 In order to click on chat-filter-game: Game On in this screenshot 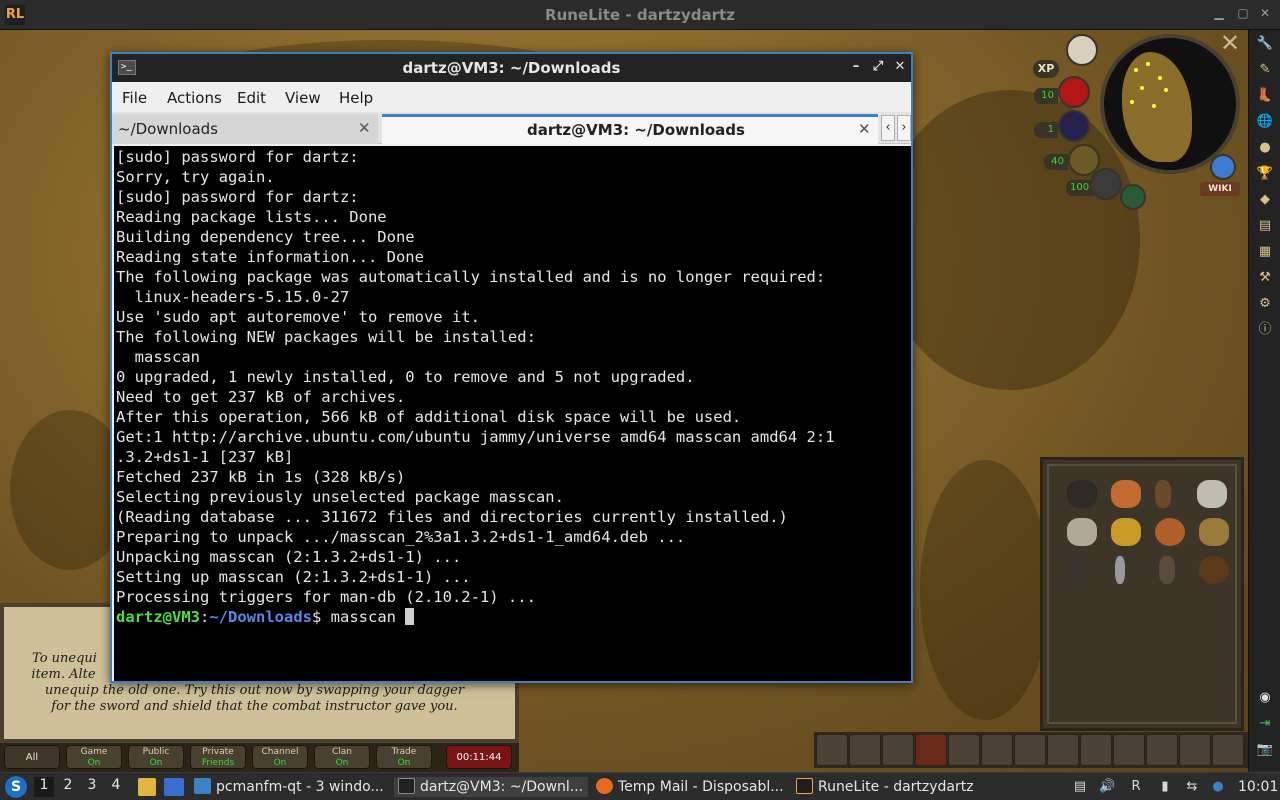, I will do `click(94, 757)`.